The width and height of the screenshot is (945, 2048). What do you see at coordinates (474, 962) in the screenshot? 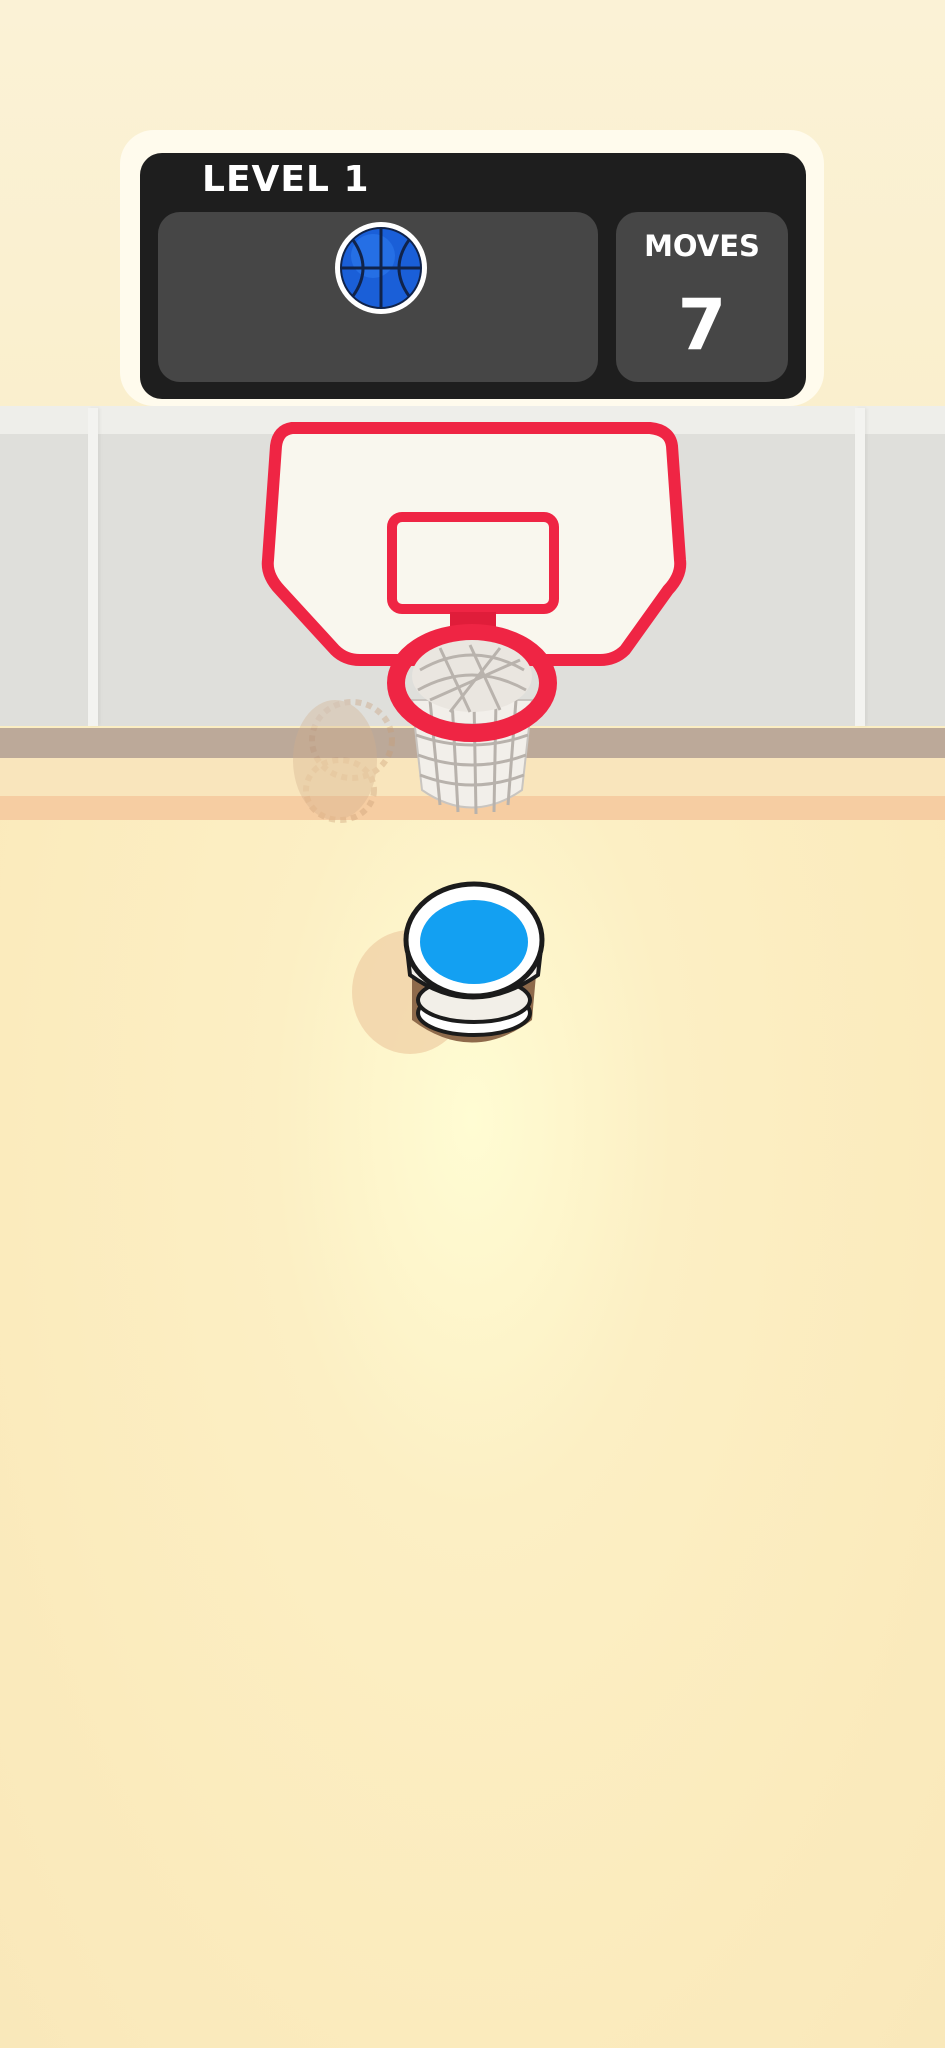
I see `ball-launcher` at bounding box center [474, 962].